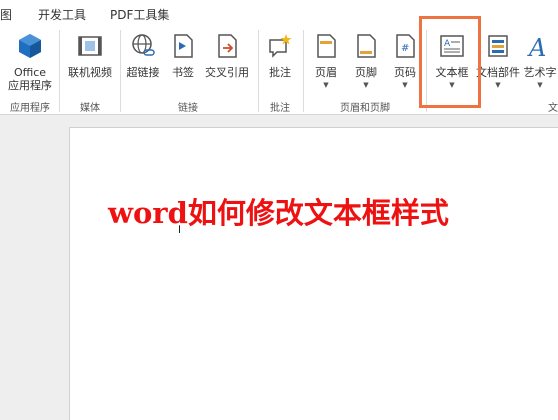  I want to click on online-video-label: 联机视频, so click(90, 72).